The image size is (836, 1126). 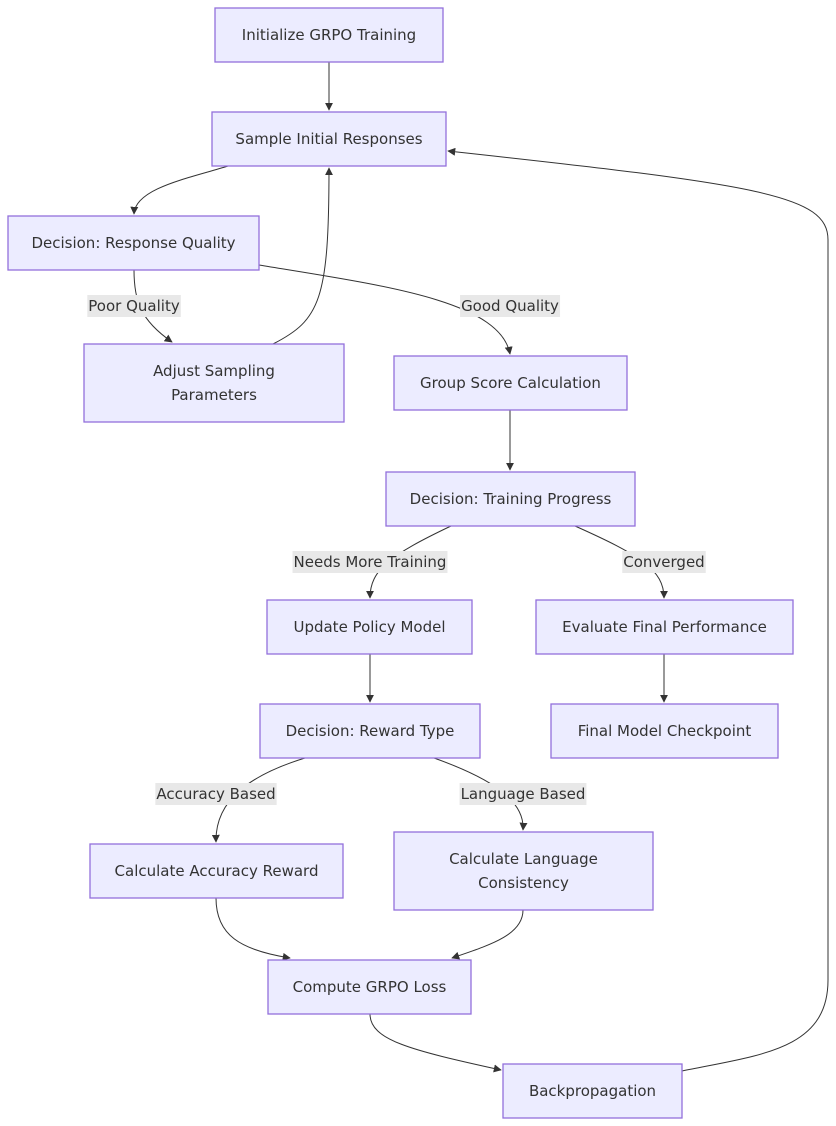 What do you see at coordinates (214, 371) in the screenshot?
I see `node-label: Adjust Sampling` at bounding box center [214, 371].